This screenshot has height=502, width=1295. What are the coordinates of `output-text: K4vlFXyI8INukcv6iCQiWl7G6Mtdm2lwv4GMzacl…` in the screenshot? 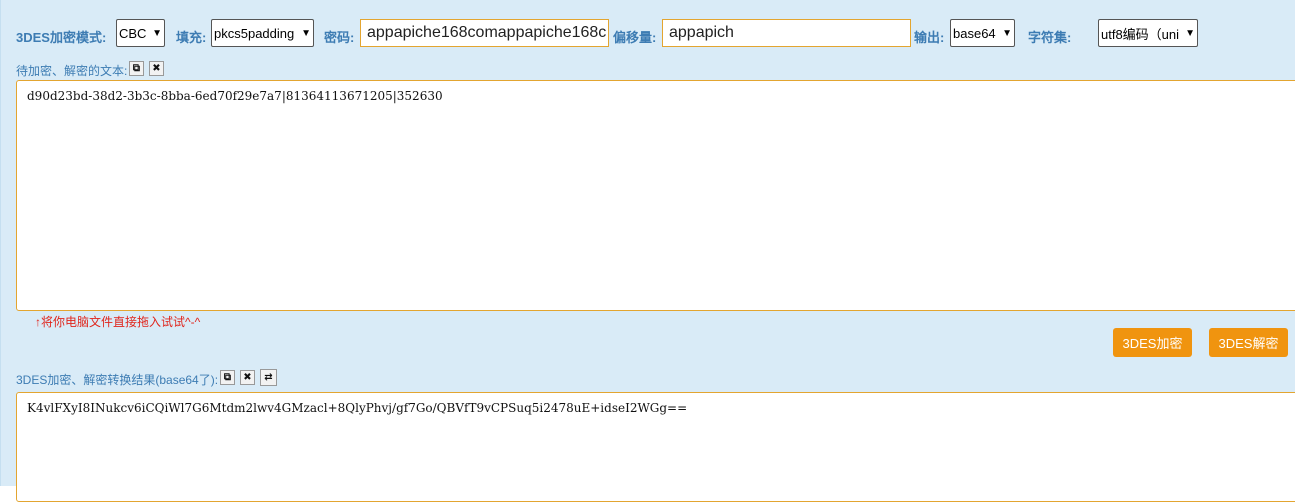 It's located at (357, 408).